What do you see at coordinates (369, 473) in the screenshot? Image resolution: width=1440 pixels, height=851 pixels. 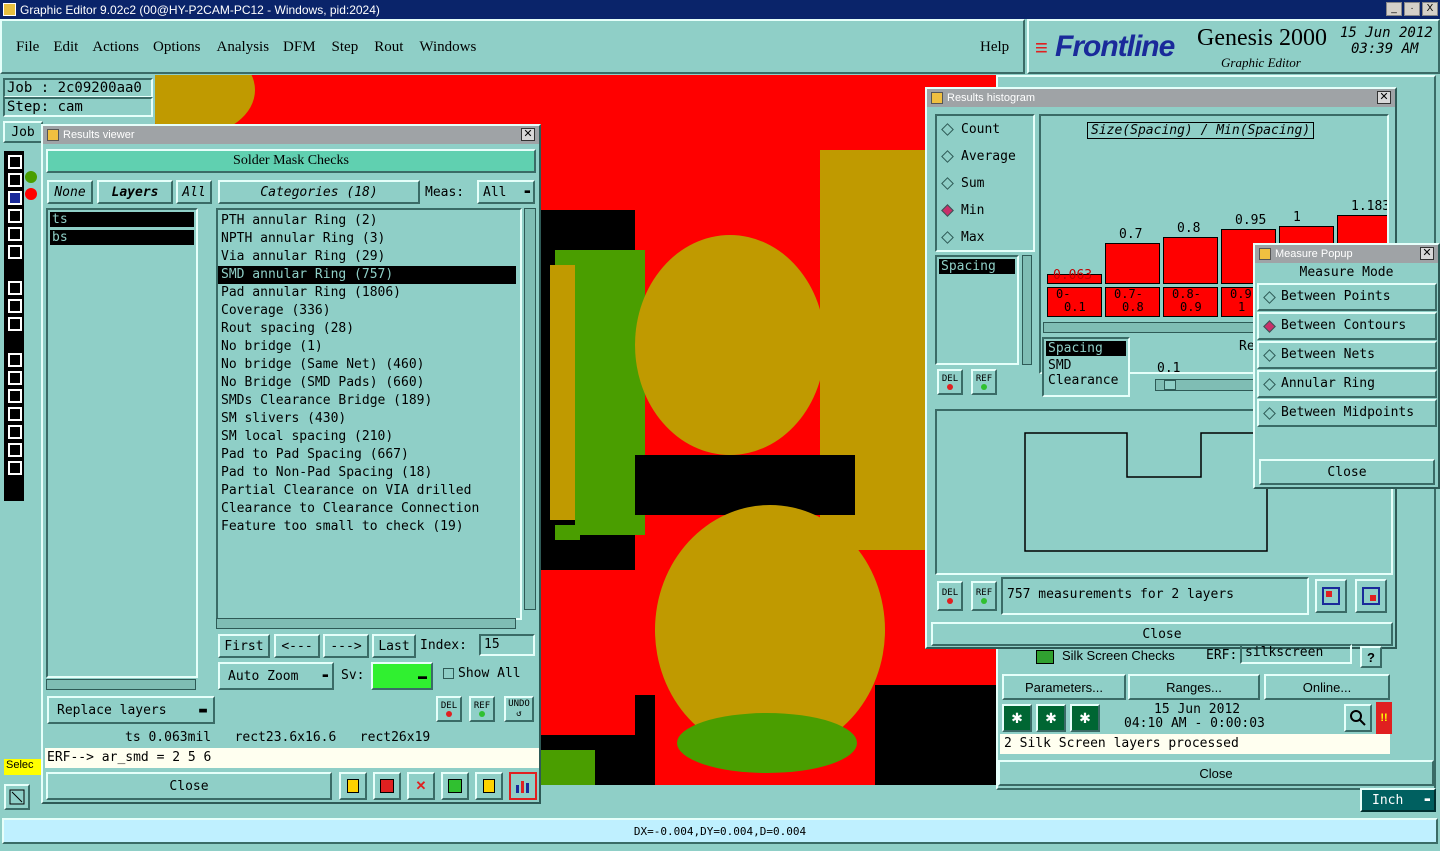 I see `category-item: Pad to Non-Pad Spacing (18)` at bounding box center [369, 473].